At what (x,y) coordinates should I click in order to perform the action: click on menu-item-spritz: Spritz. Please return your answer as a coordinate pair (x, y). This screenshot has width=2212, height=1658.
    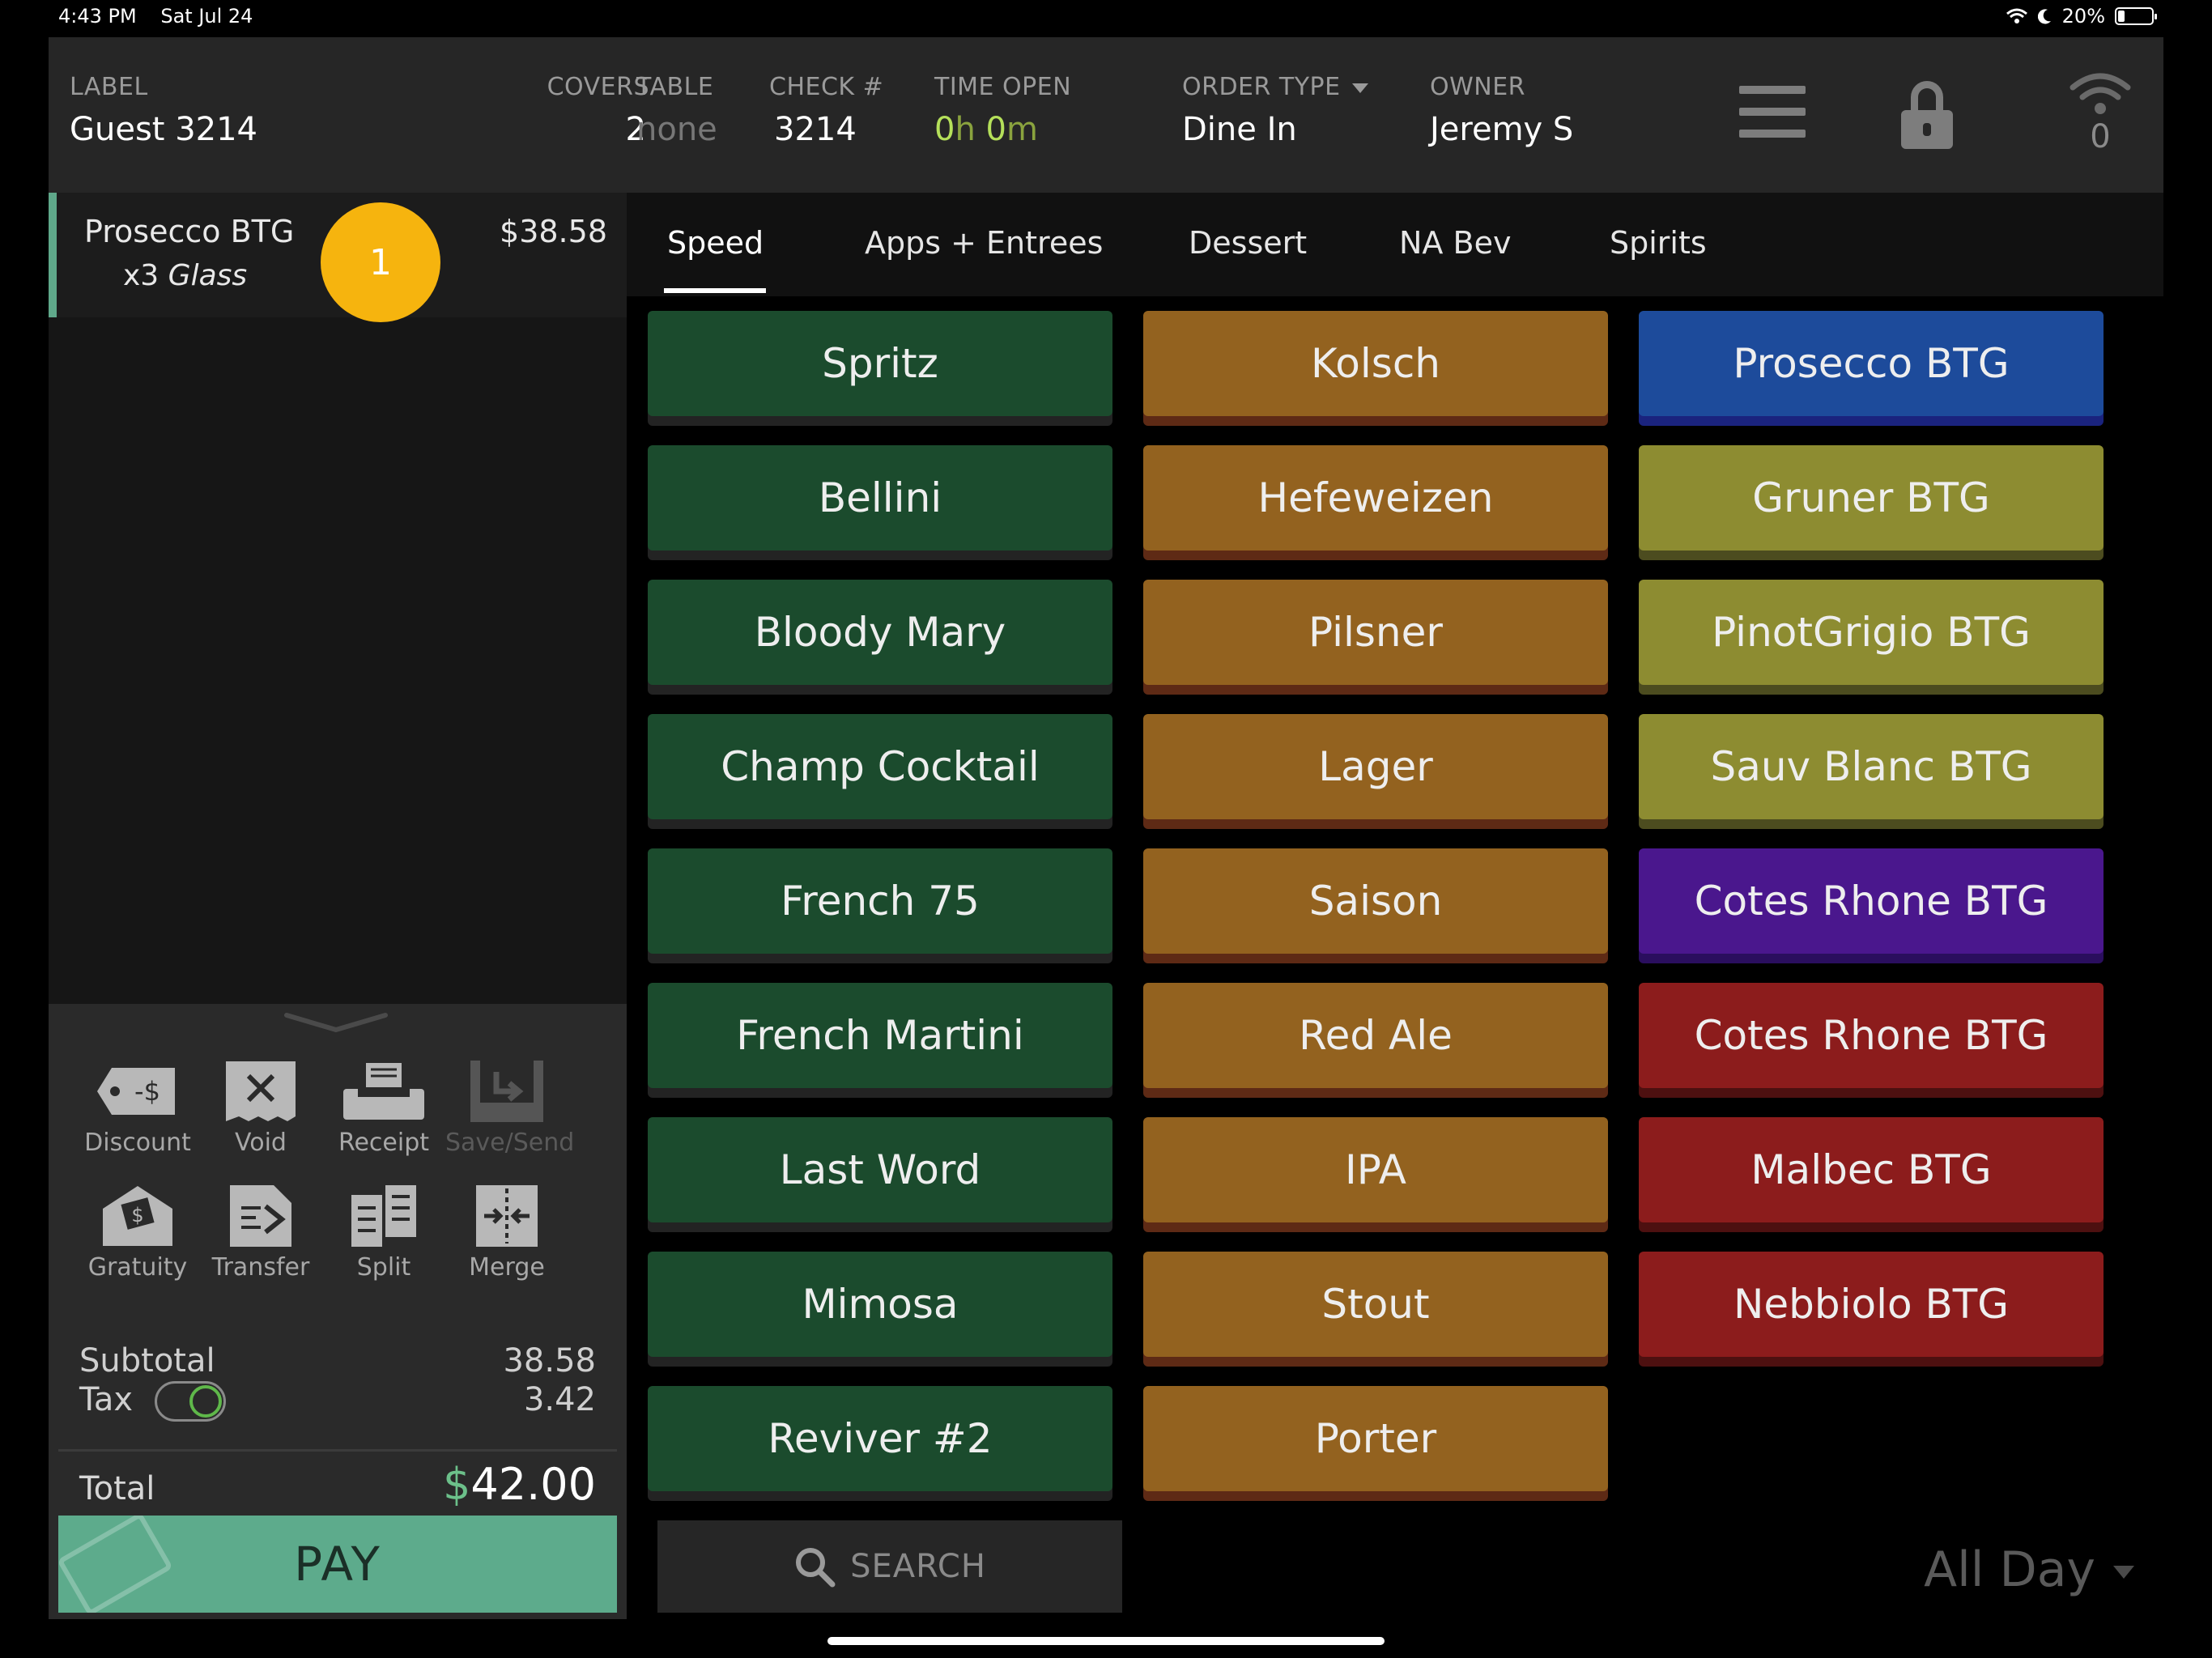
    Looking at the image, I should click on (880, 363).